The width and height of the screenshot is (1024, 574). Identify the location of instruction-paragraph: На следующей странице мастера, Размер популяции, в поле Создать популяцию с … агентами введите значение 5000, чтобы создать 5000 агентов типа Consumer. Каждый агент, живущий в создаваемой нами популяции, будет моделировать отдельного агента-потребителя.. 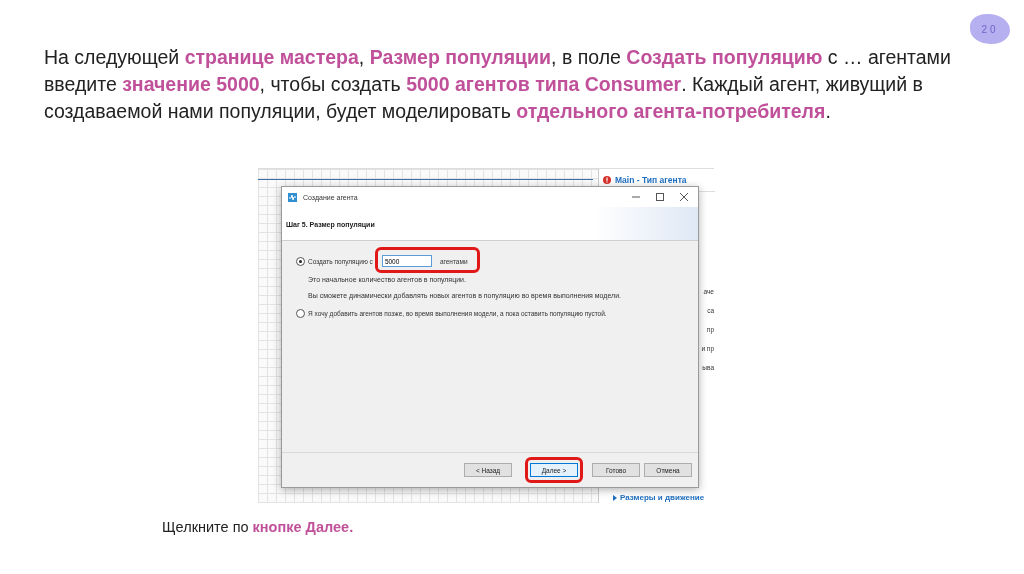
(498, 84).